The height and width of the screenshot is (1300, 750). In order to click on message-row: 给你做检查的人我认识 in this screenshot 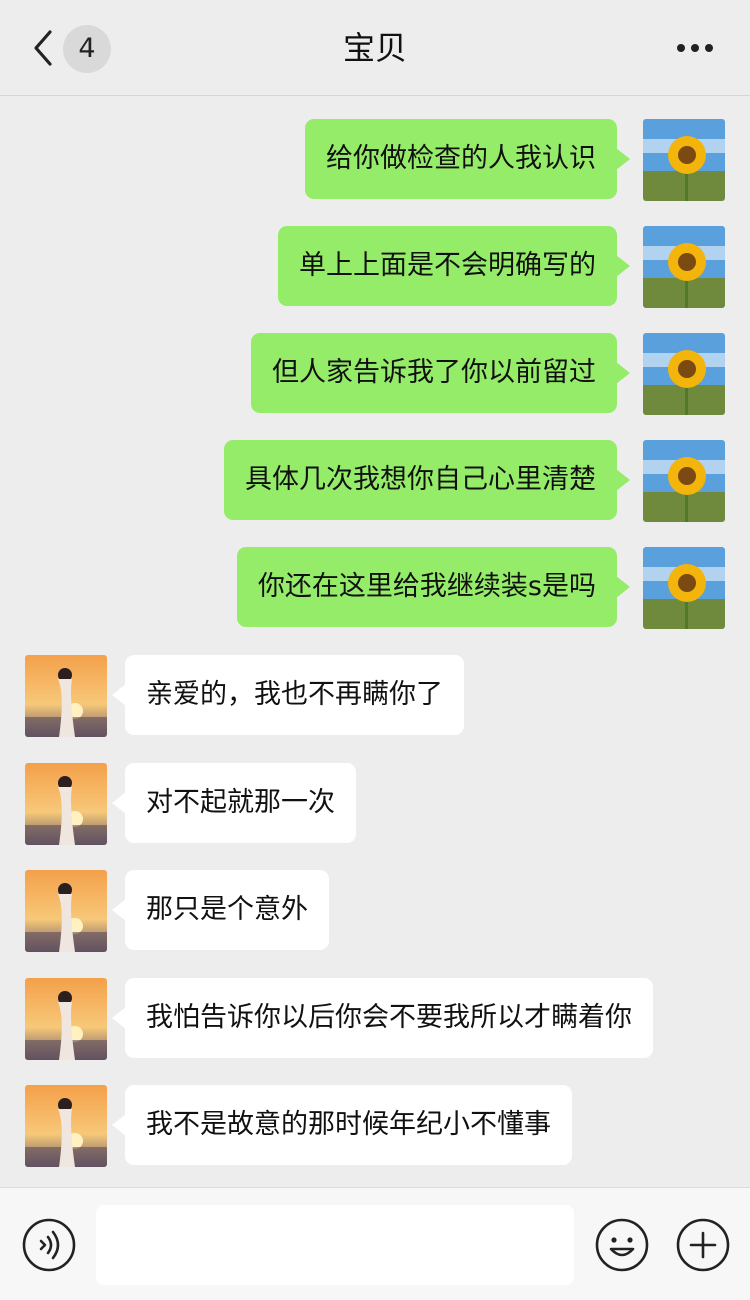, I will do `click(375, 160)`.